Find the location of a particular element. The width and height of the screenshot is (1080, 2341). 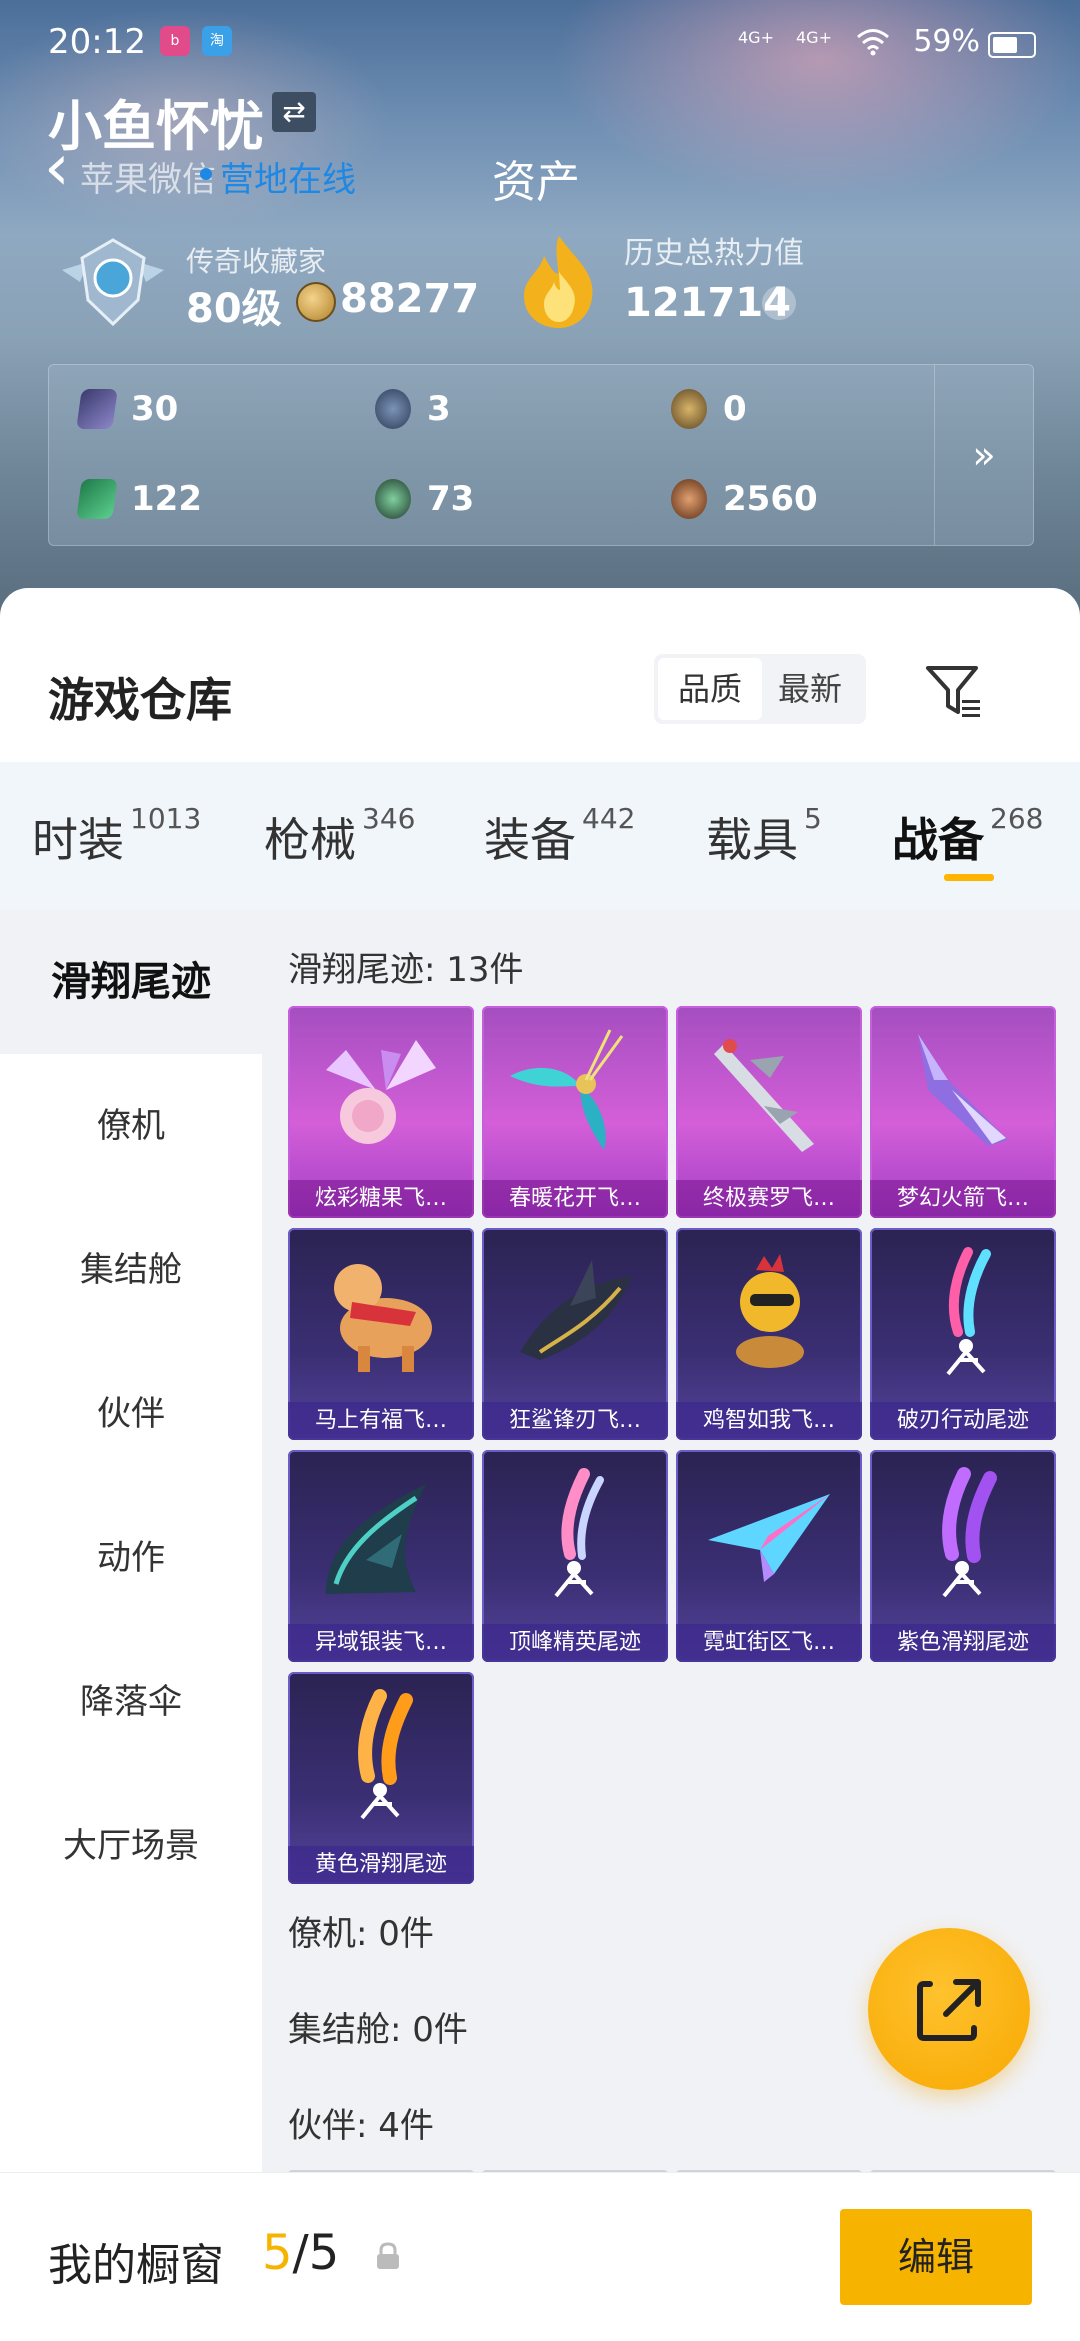

item-card: 破刃行动尾迹 is located at coordinates (963, 1334).